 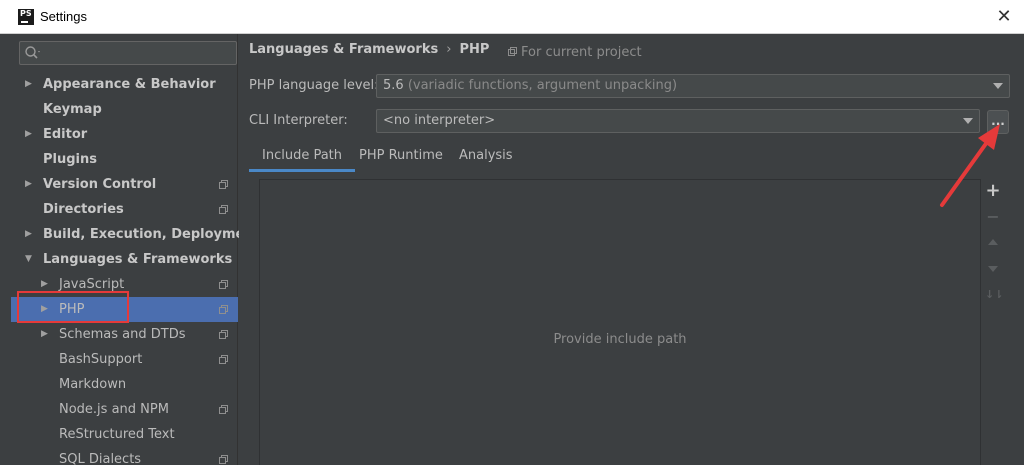 I want to click on sidebar-item-label: Node.js and NPM, so click(x=114, y=409).